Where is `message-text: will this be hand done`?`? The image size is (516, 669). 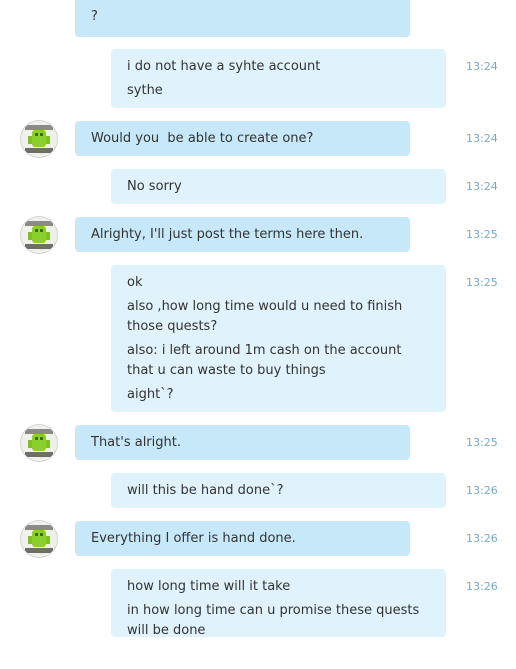
message-text: will this be hand done`? is located at coordinates (205, 490).